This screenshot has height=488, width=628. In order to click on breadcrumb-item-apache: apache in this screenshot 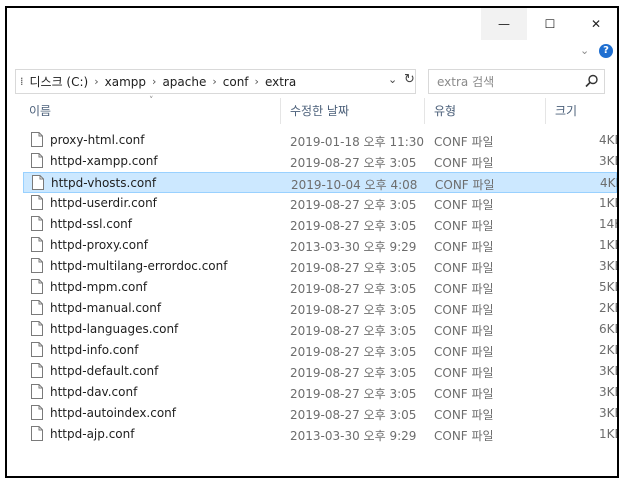, I will do `click(184, 82)`.